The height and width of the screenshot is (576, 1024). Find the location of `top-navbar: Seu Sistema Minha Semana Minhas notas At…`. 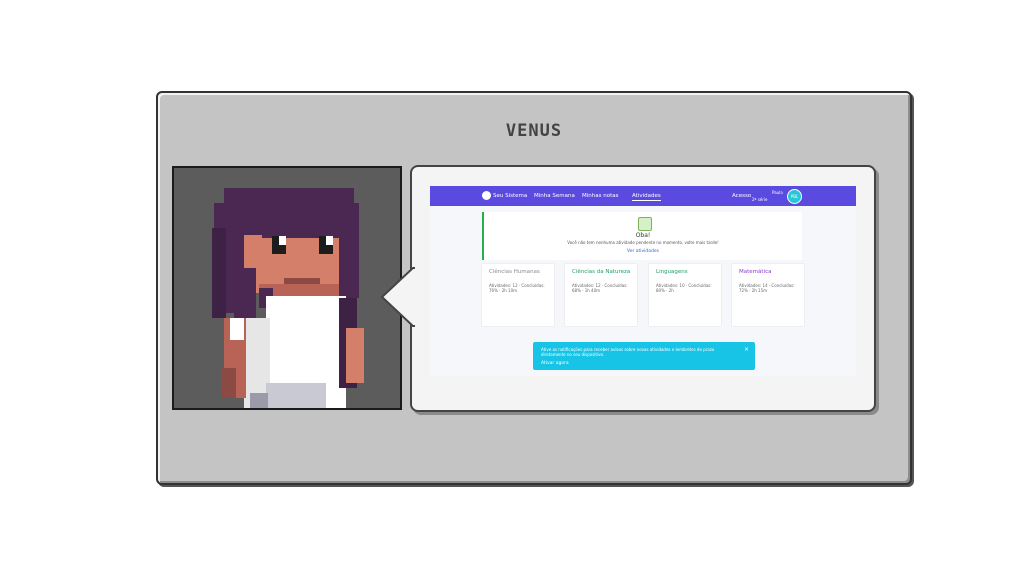

top-navbar: Seu Sistema Minha Semana Minhas notas At… is located at coordinates (643, 196).